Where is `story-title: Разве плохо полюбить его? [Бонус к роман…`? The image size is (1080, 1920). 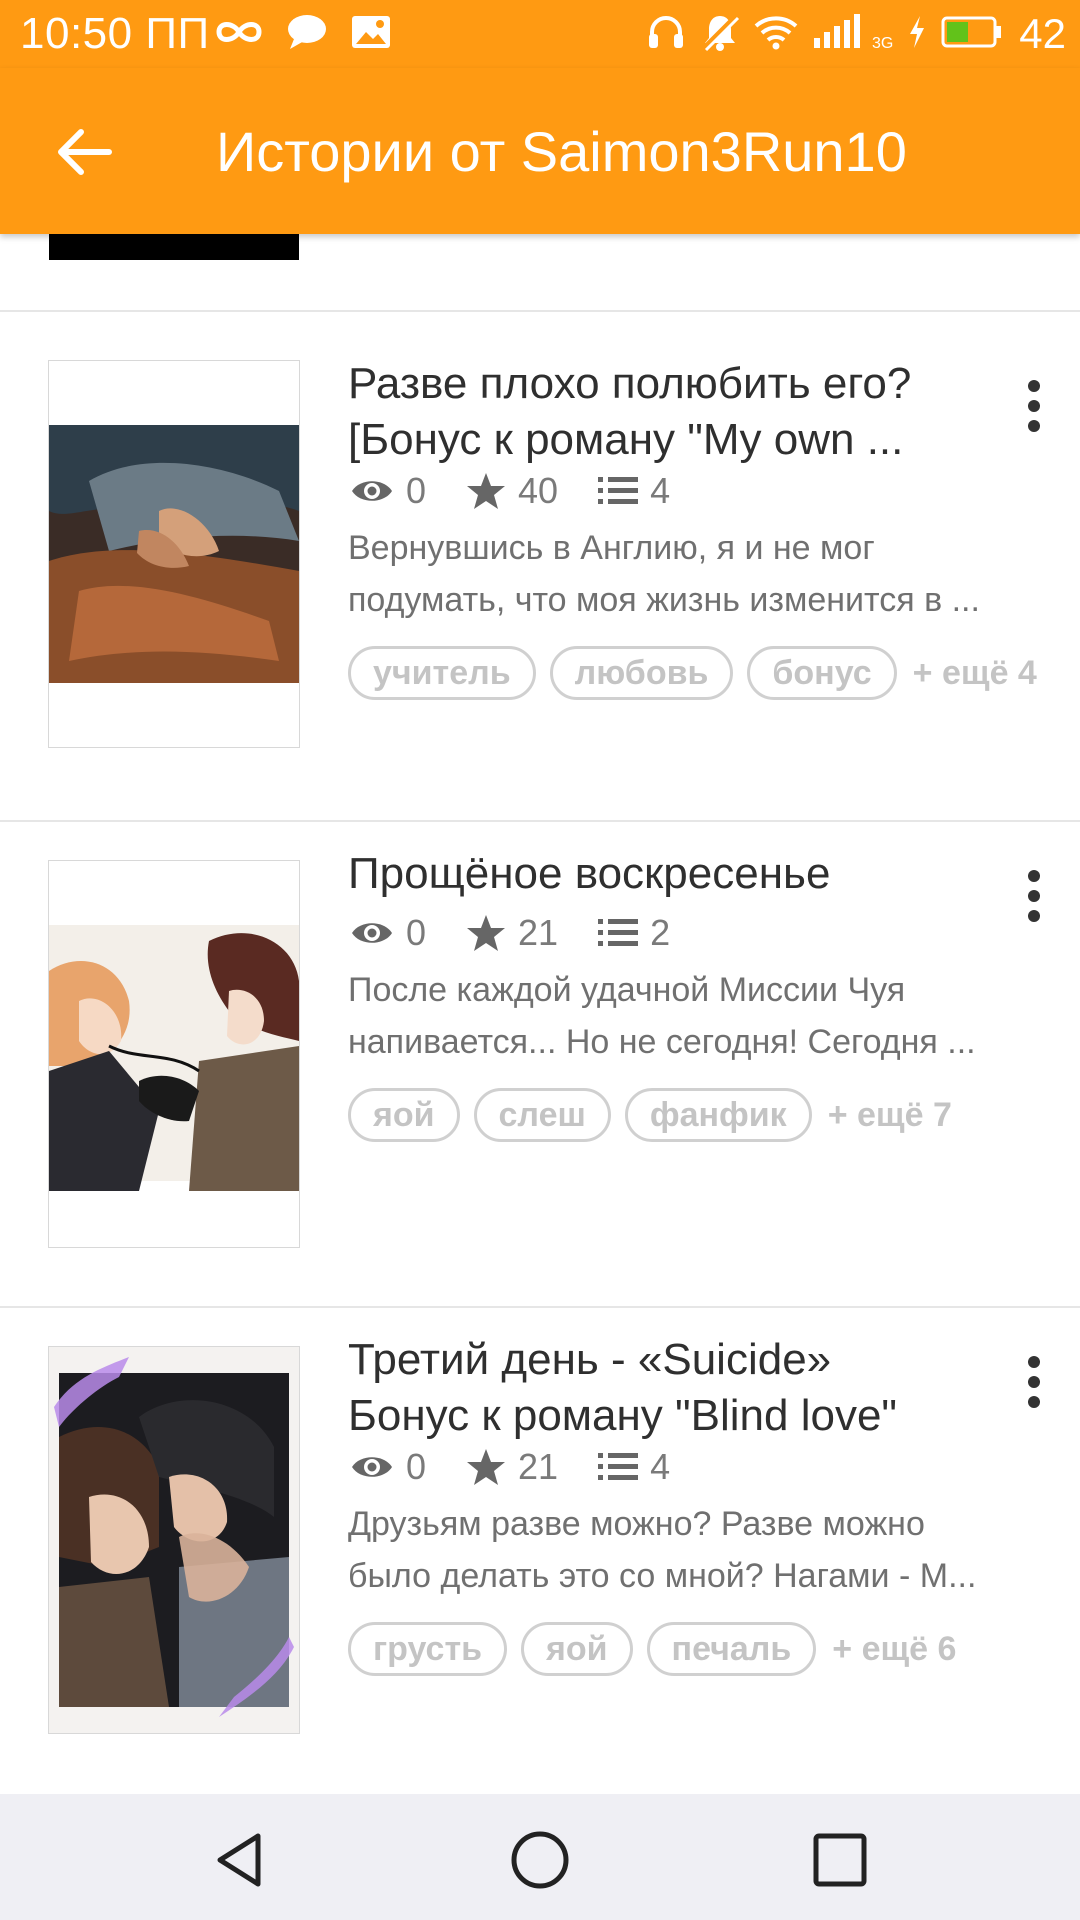
story-title: Разве плохо полюбить его? [Бонус к роман… is located at coordinates (668, 412).